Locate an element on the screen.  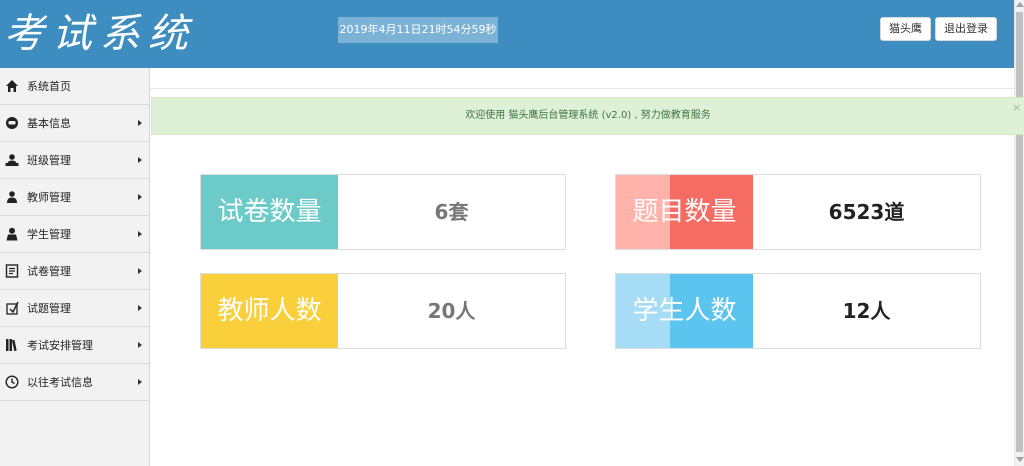
stat-label: 学生人数 is located at coordinates (684, 311).